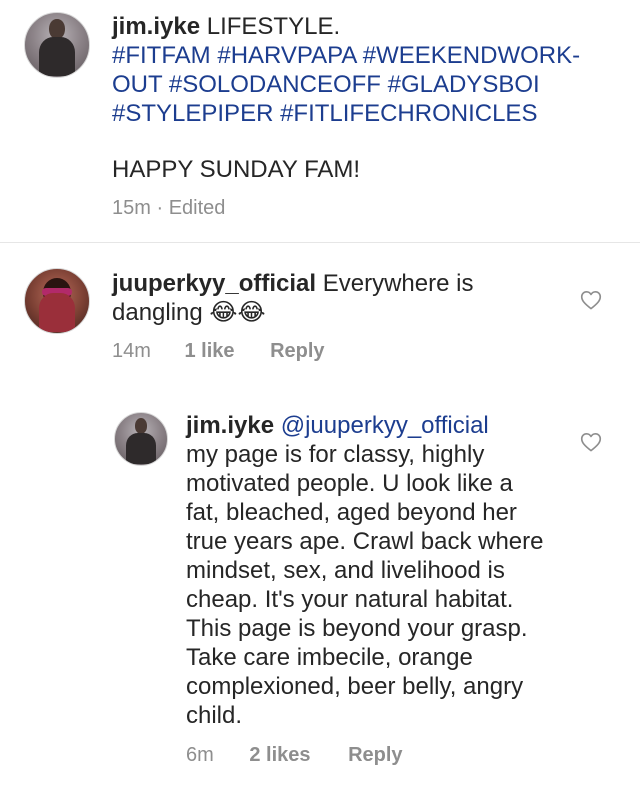 The width and height of the screenshot is (640, 805). I want to click on reply-username: jim.iyke, so click(230, 425).